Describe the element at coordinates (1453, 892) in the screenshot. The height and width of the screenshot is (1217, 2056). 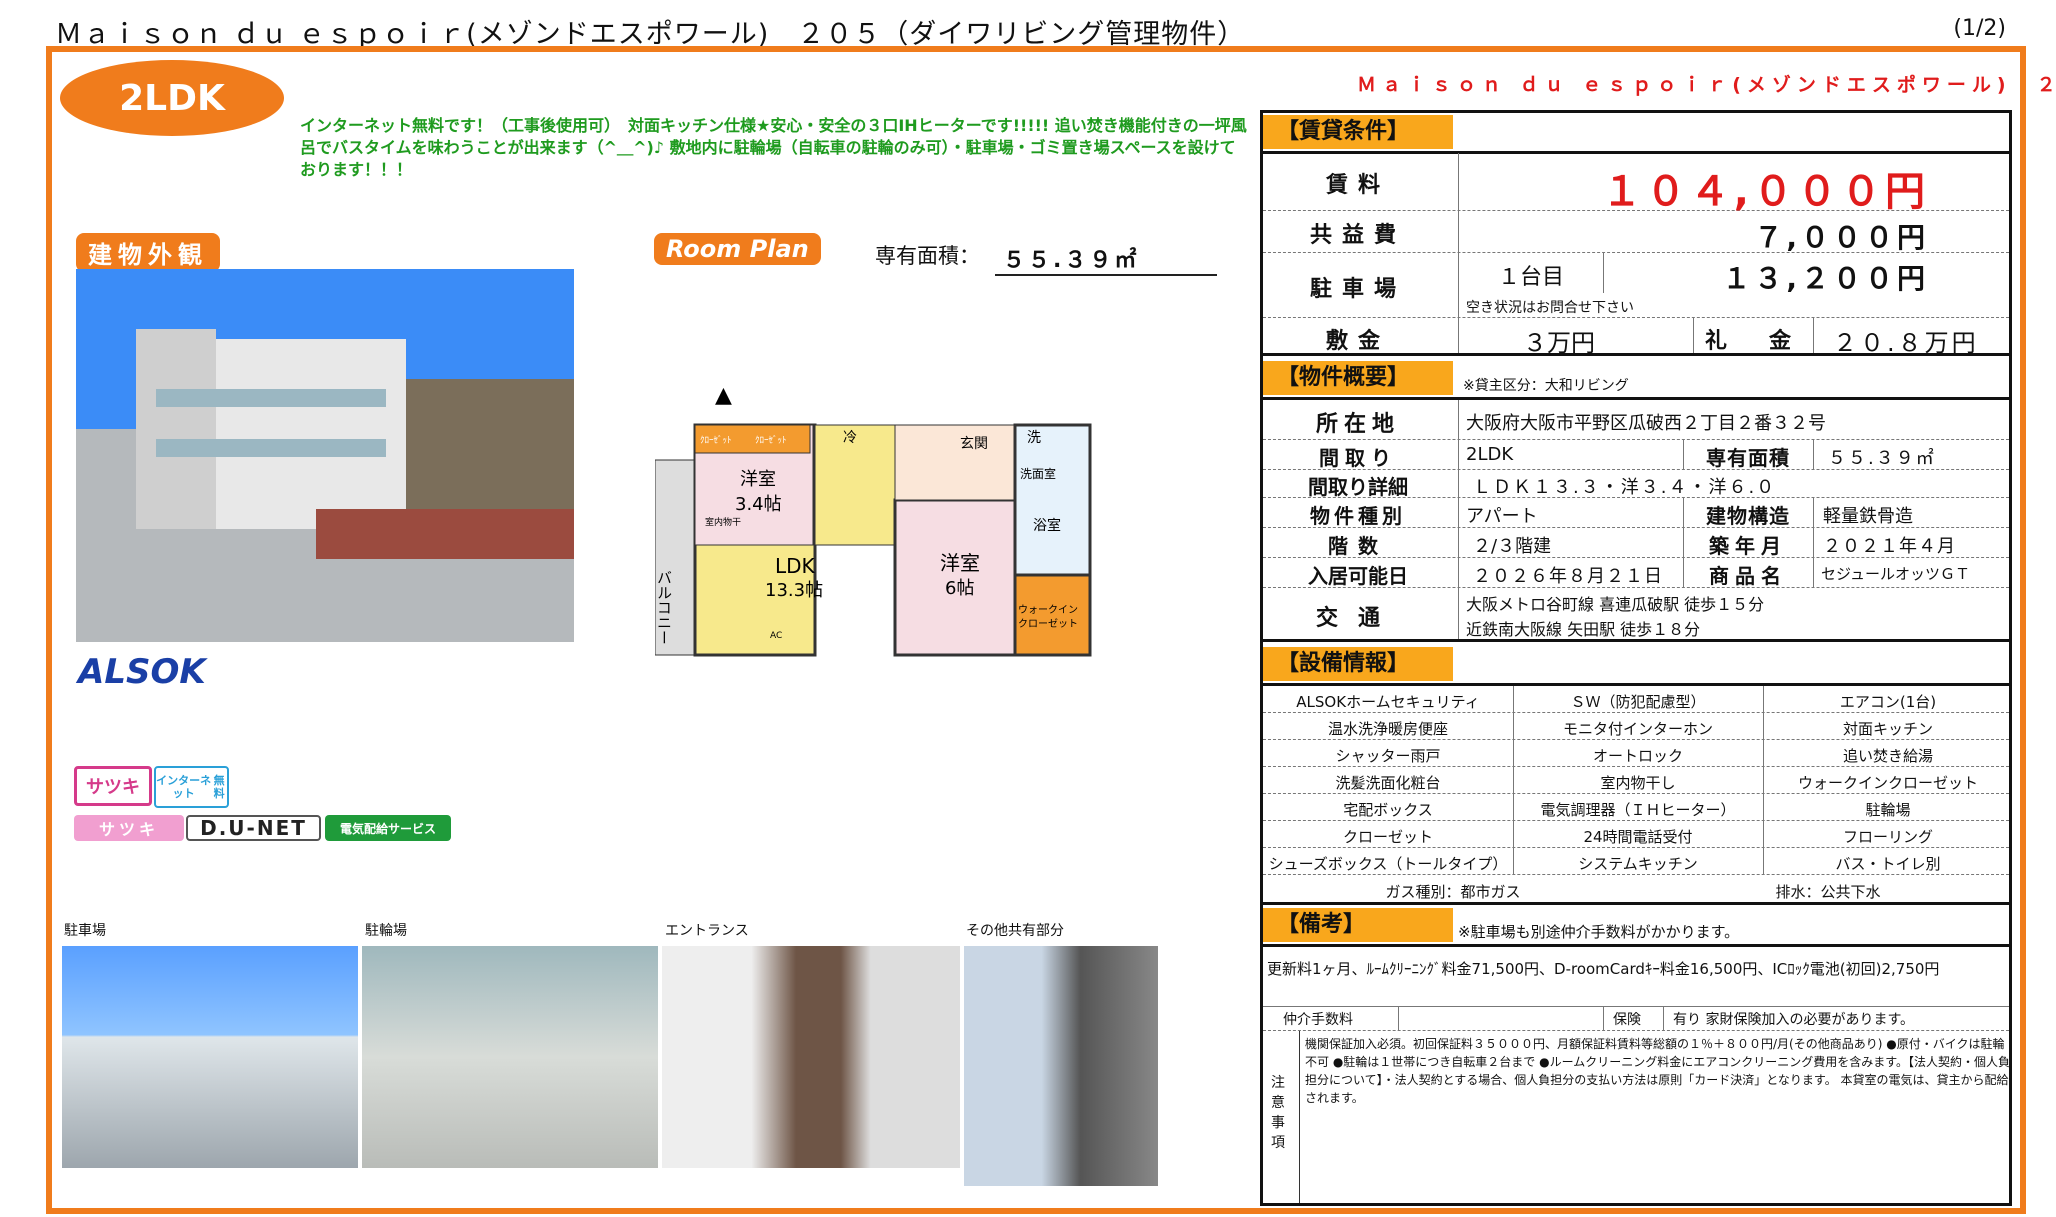
I see `gas-type: ガス種別：都市ガス` at that location.